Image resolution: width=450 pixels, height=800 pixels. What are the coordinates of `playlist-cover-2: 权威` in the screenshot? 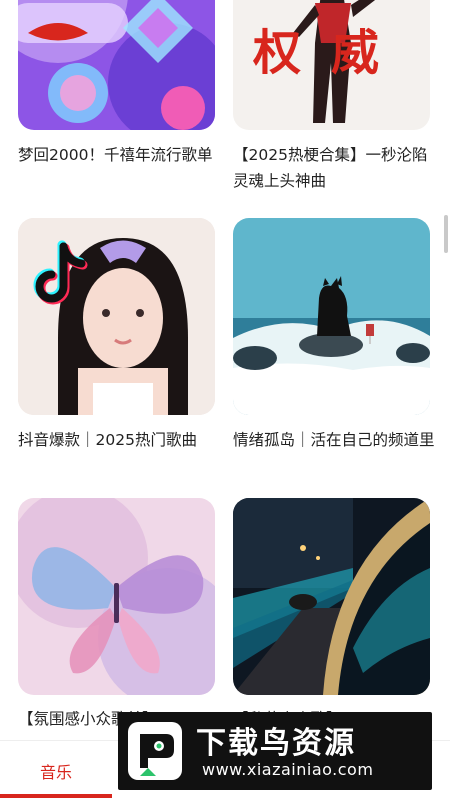 It's located at (331, 65).